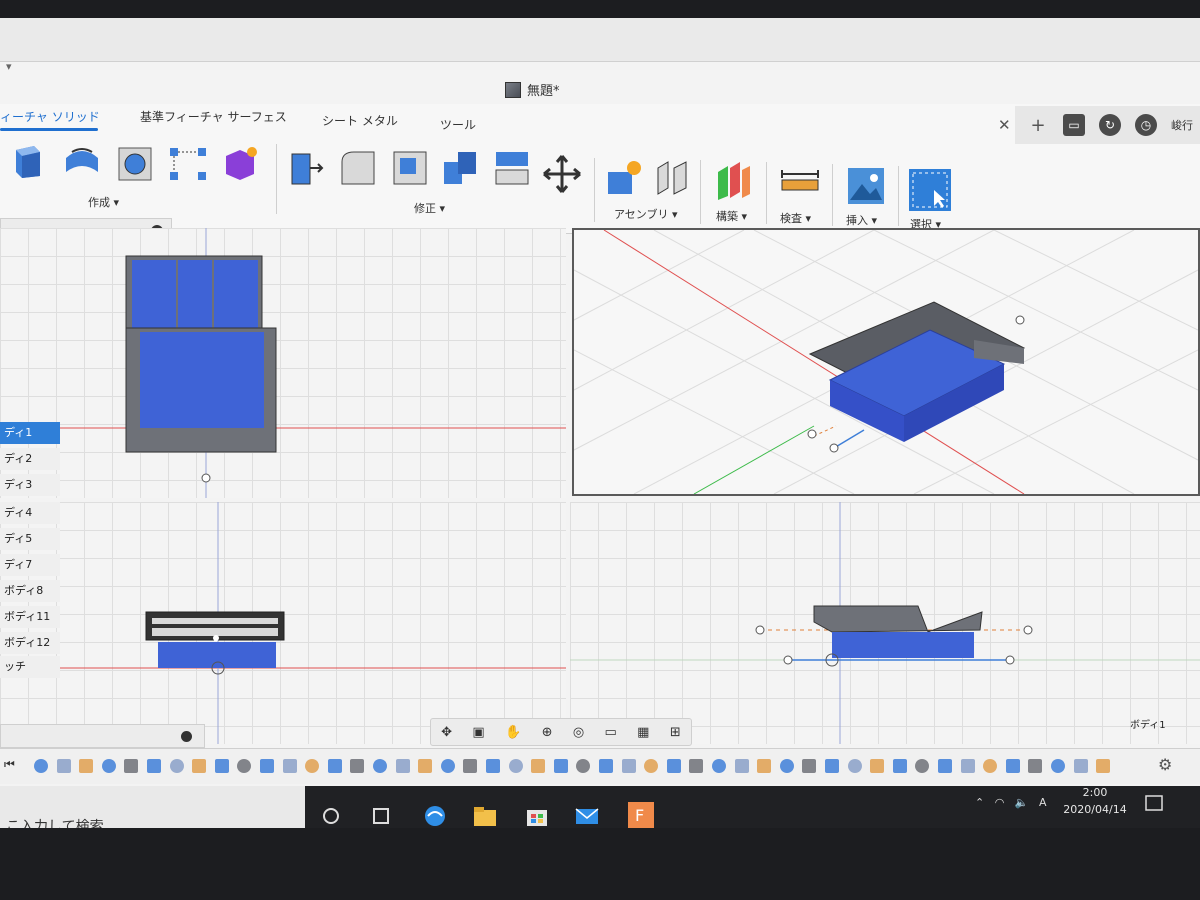 The height and width of the screenshot is (900, 1200). What do you see at coordinates (152, 807) in the screenshot?
I see `taskbar-search: こ入力して検索` at bounding box center [152, 807].